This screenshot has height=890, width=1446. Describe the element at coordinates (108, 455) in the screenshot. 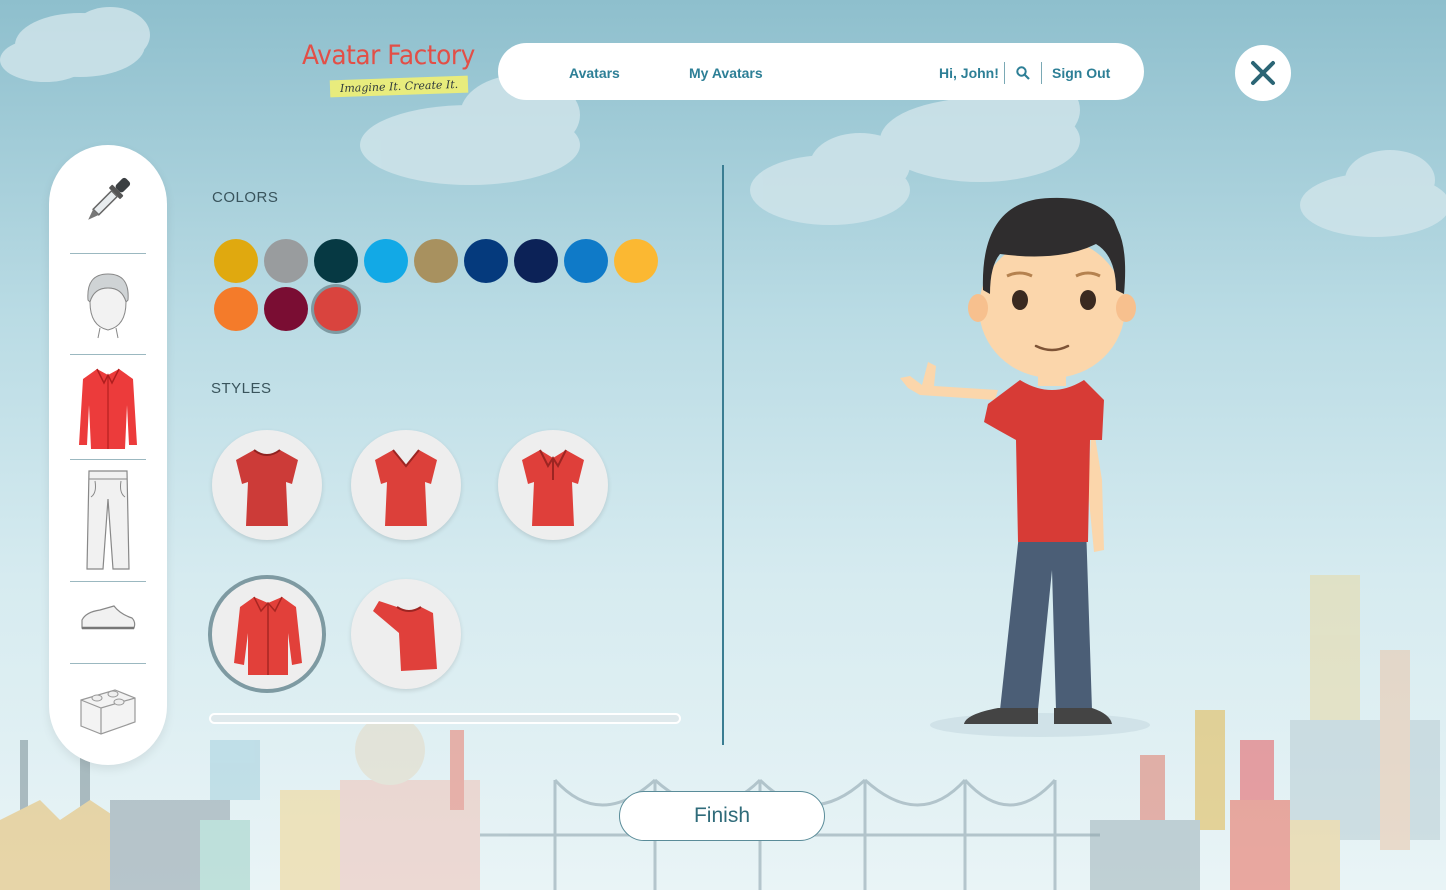

I see `category-toolbar` at that location.